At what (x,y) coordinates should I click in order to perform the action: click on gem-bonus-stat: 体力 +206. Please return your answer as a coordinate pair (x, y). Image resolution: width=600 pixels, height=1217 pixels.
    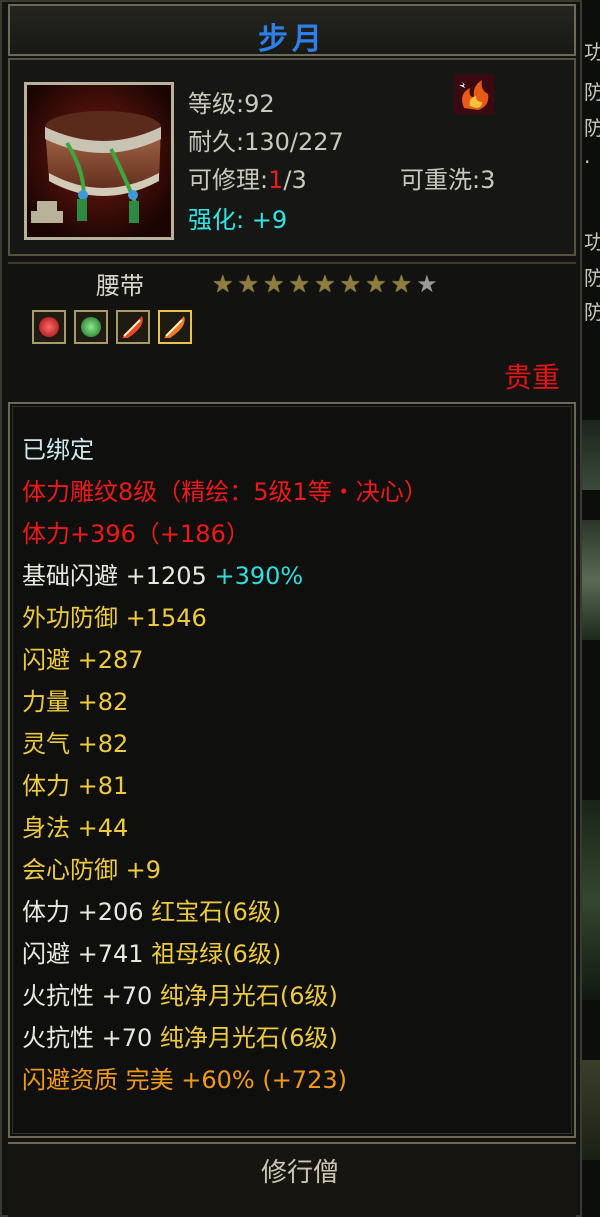
    Looking at the image, I should click on (87, 912).